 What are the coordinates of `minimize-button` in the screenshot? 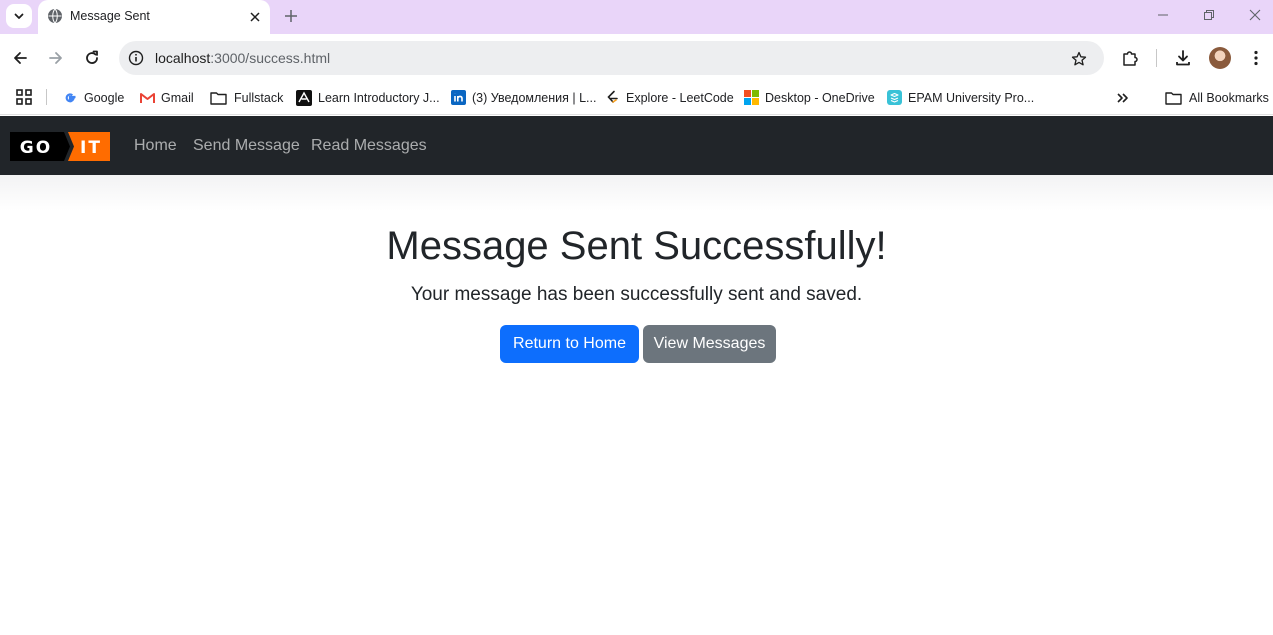 It's located at (1163, 15).